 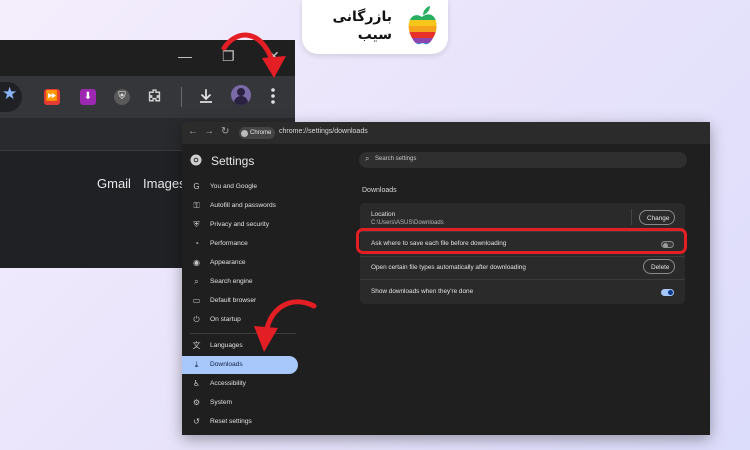 I want to click on sidebar-item-search-engine: ⌕ Search engine, so click(x=240, y=282).